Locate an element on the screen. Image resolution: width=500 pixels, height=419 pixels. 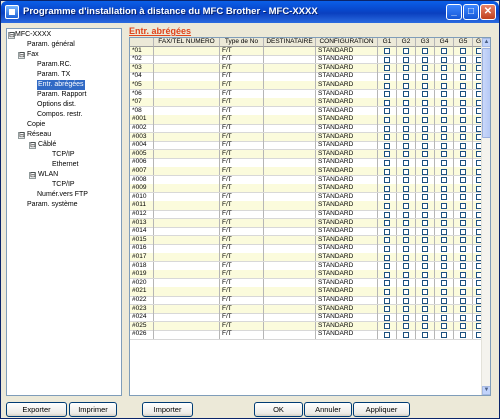
ok-button: OK is located at coordinates (278, 409).